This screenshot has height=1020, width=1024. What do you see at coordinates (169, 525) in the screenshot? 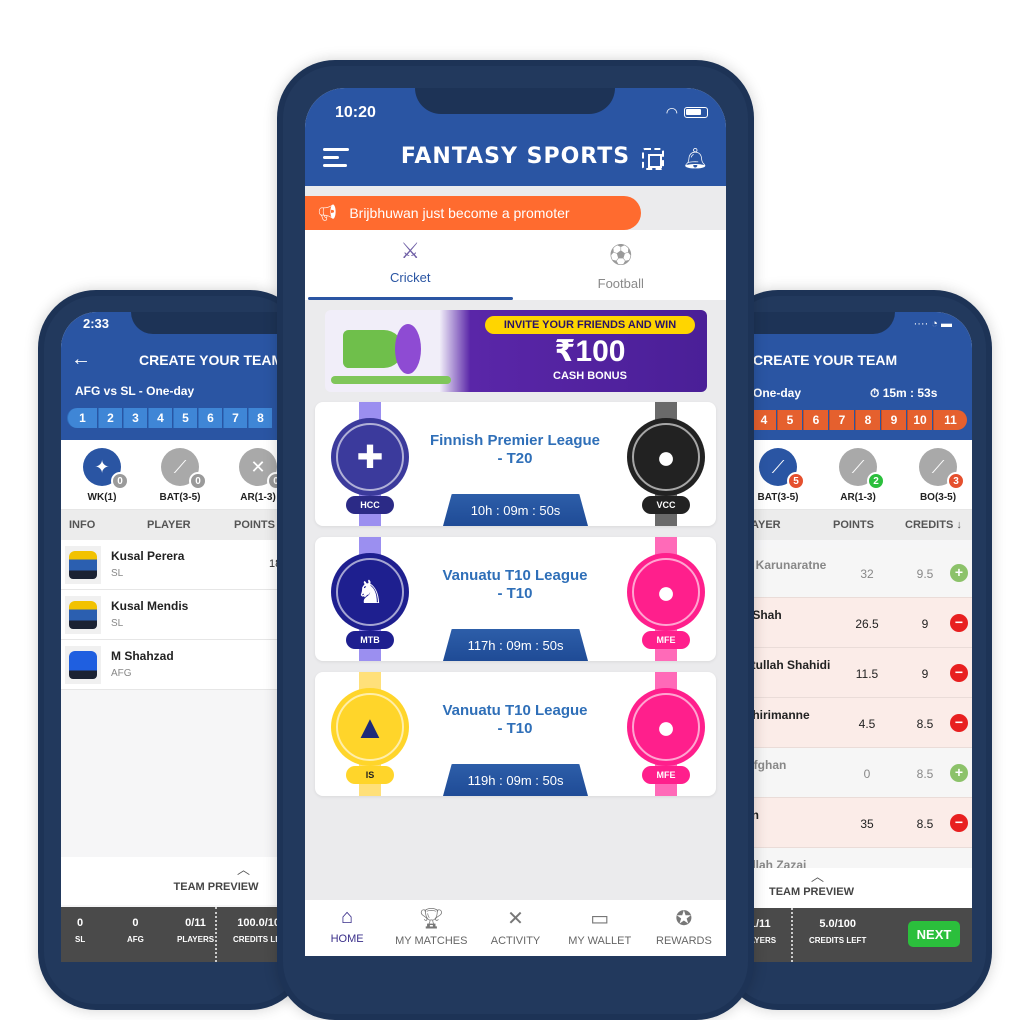
I see `col-player: PLAYER` at bounding box center [169, 525].